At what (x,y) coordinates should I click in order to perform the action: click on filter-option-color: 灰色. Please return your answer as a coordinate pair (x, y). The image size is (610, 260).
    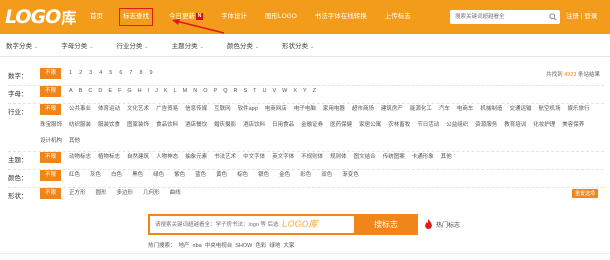
    Looking at the image, I should click on (95, 175).